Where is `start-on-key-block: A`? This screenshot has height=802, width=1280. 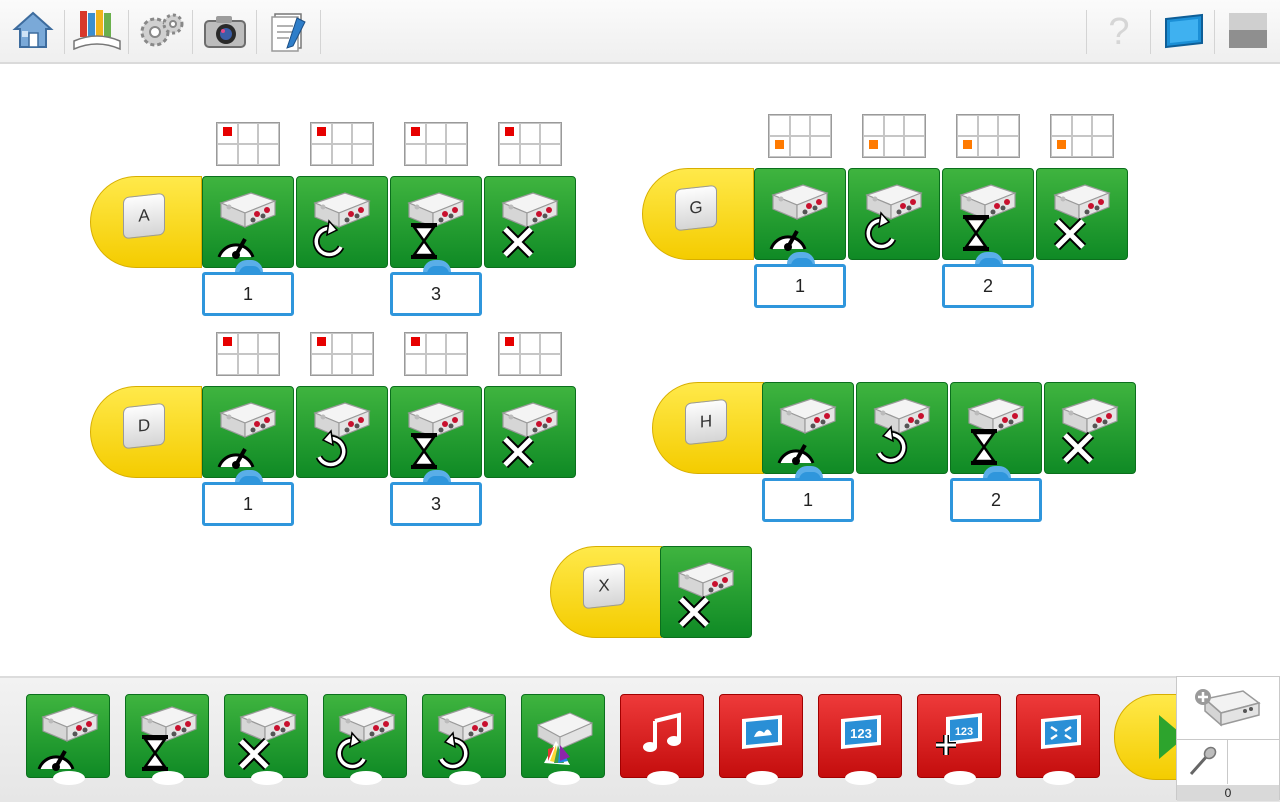
start-on-key-block: A is located at coordinates (146, 222).